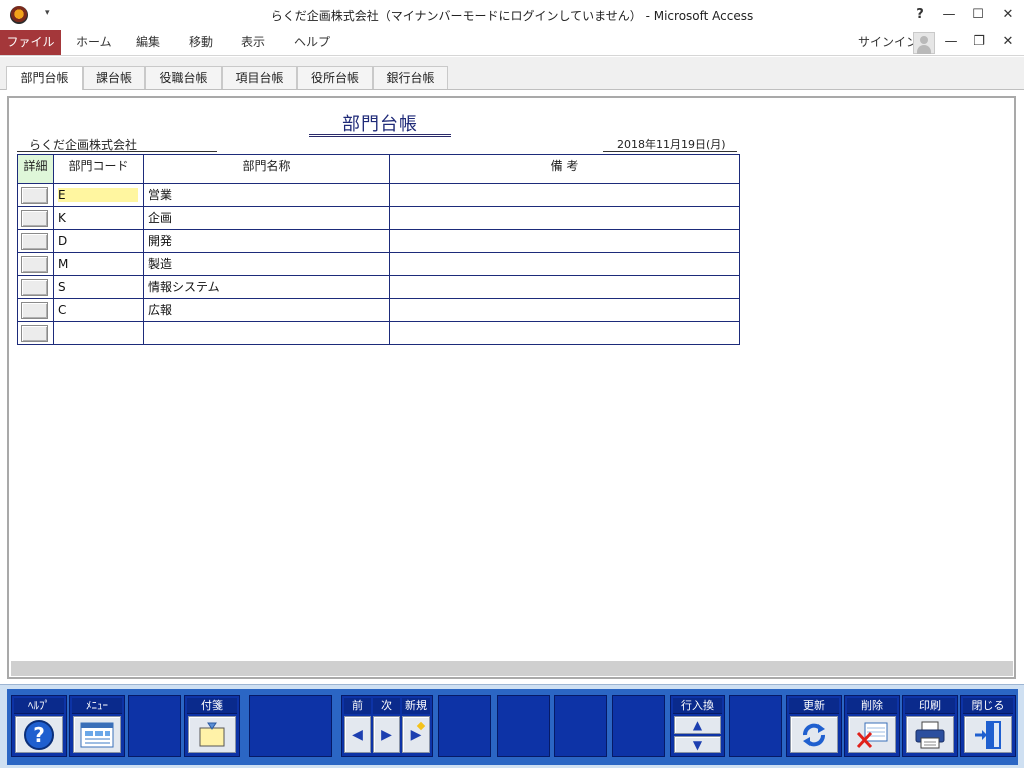 This screenshot has height=768, width=1024. I want to click on column-header-detail: 詳細, so click(36, 169).